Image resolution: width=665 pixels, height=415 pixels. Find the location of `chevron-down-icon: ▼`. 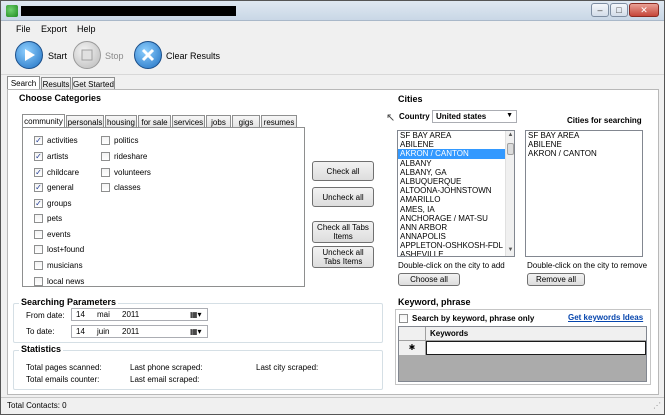

chevron-down-icon: ▼ is located at coordinates (509, 115).